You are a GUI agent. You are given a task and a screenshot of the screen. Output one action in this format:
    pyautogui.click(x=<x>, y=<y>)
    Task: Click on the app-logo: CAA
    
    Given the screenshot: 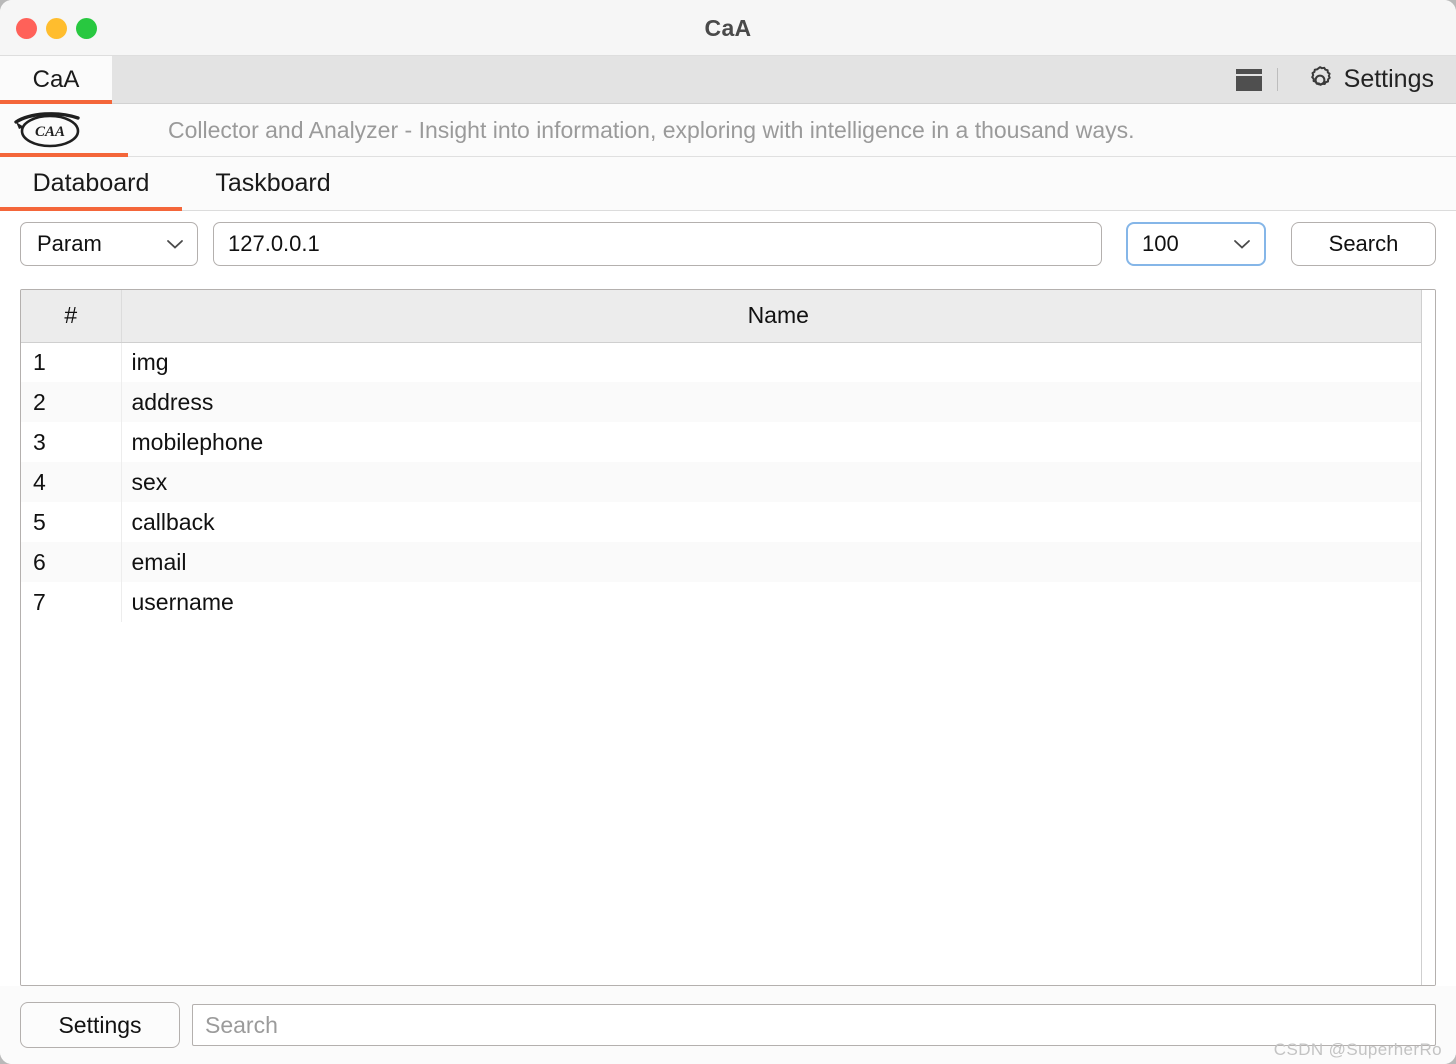 What is the action you would take?
    pyautogui.click(x=48, y=130)
    